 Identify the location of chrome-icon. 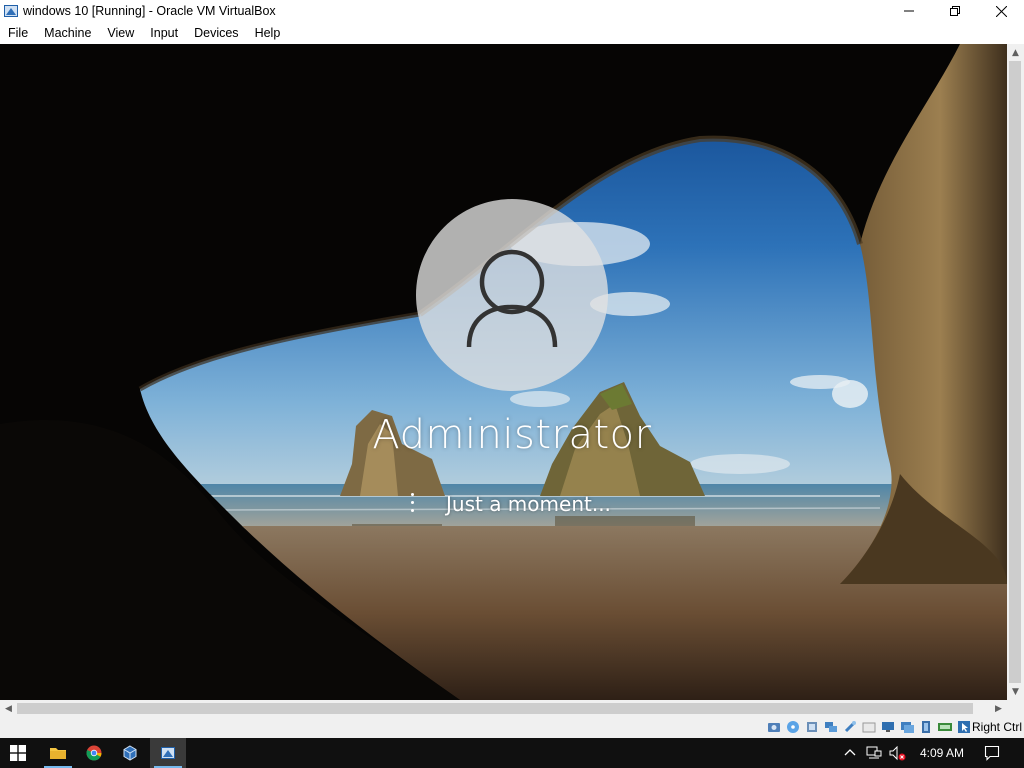
(94, 753).